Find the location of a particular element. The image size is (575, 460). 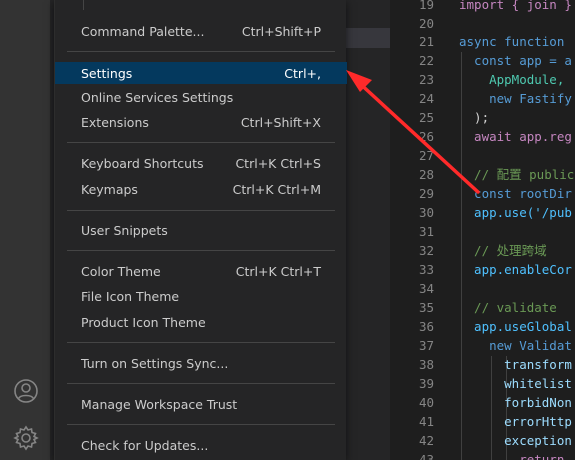

line-number: 26 is located at coordinates (426, 136).